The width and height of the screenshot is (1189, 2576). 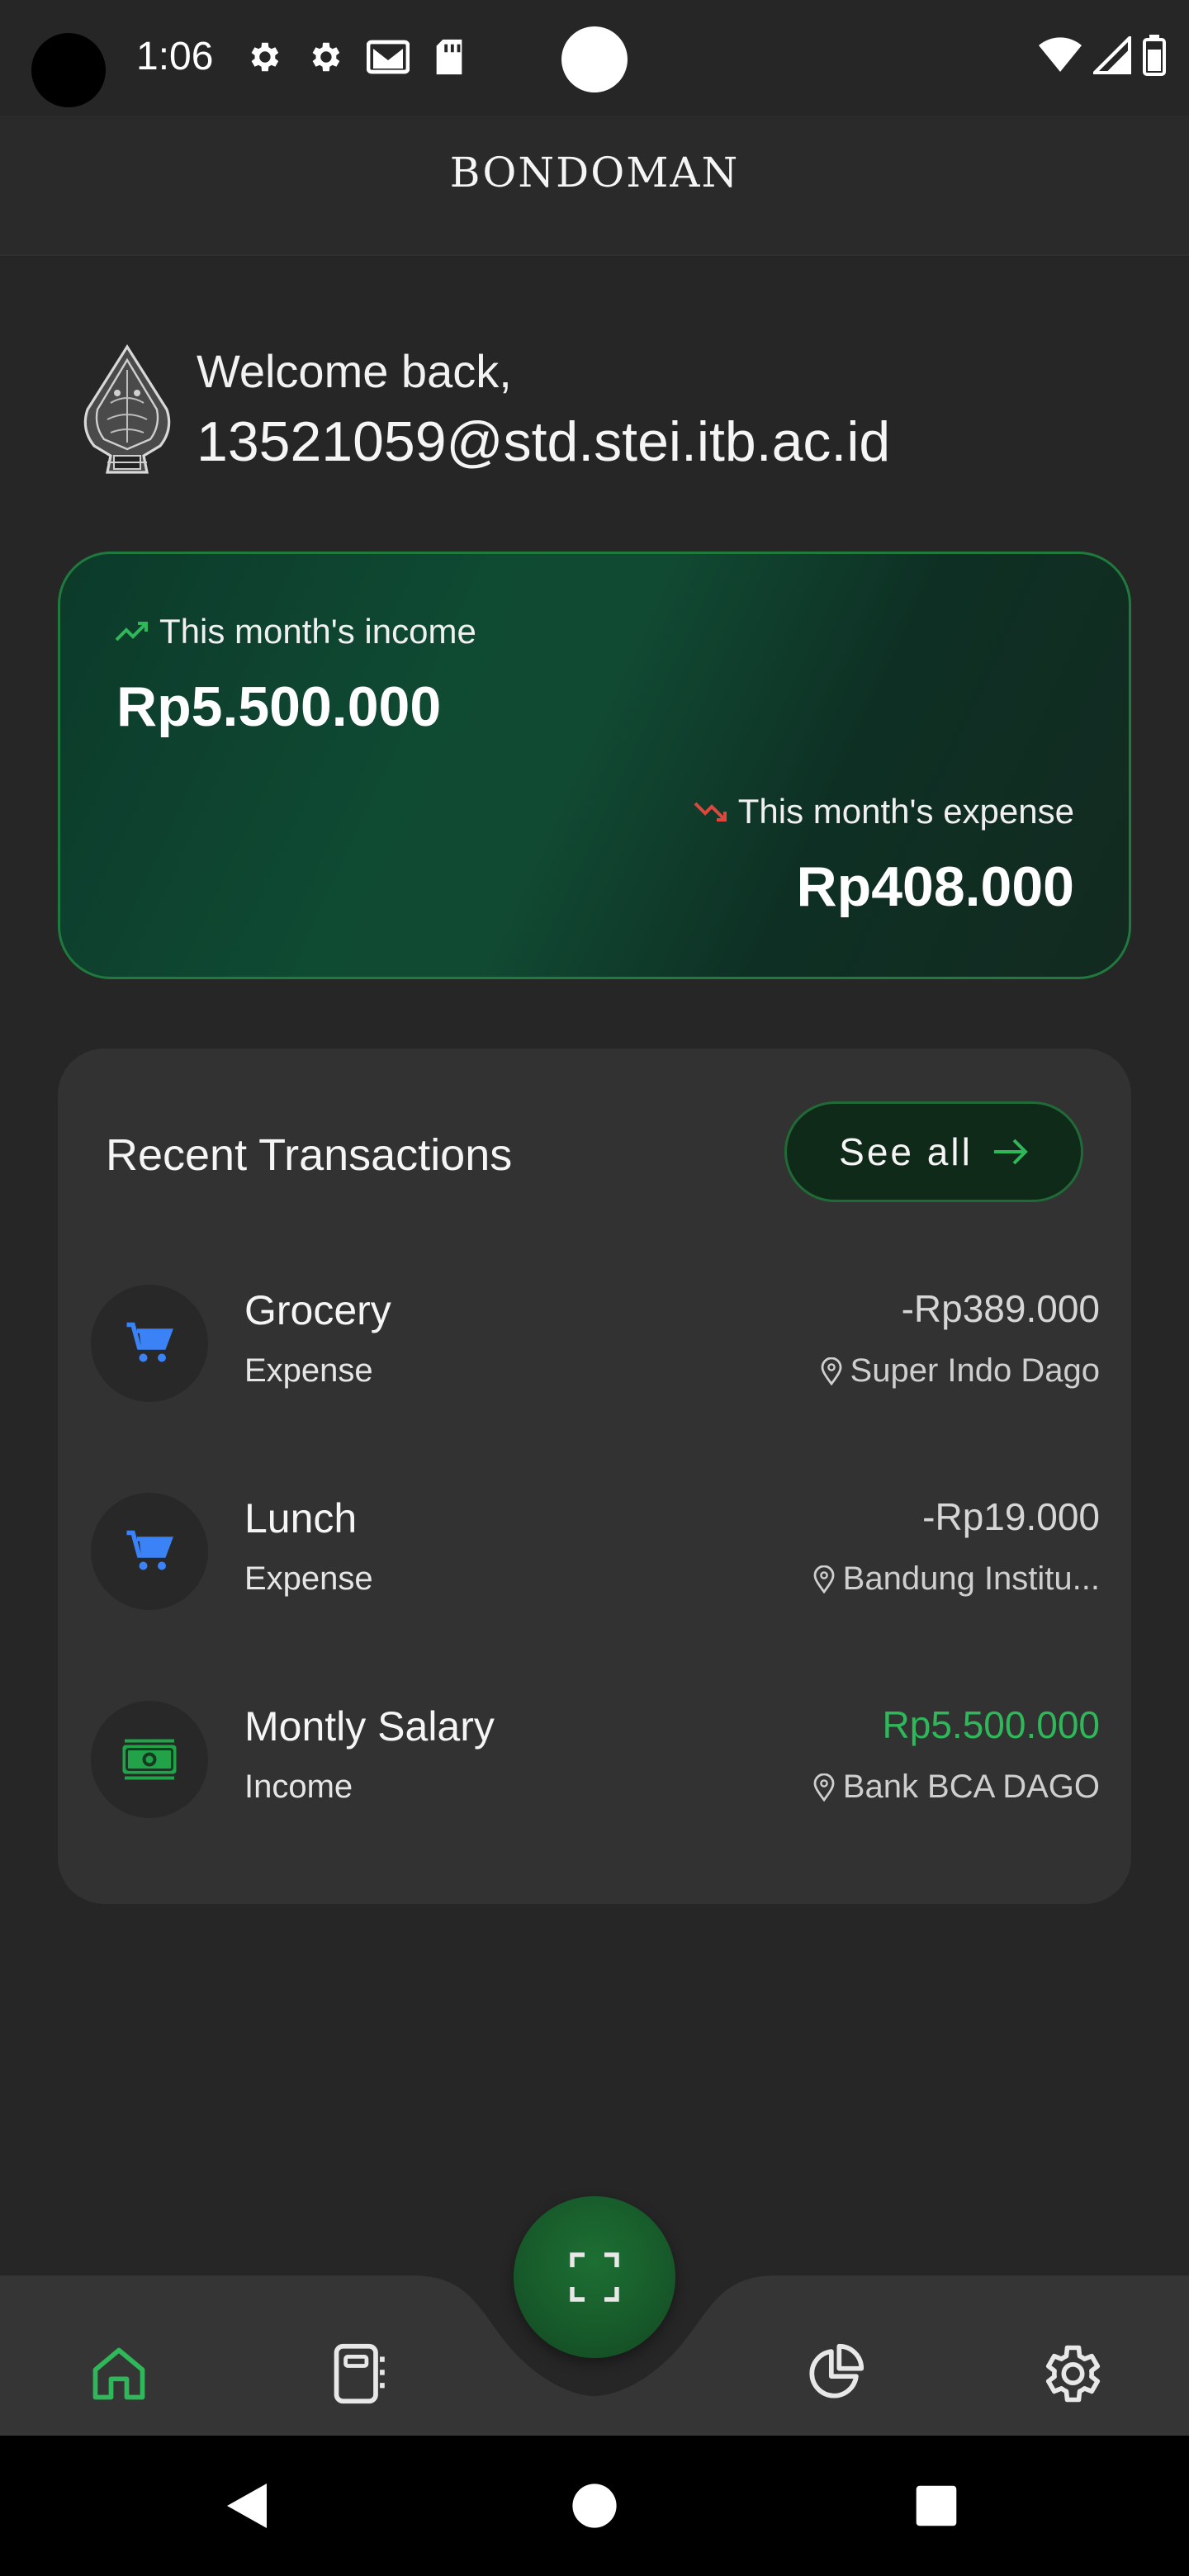 I want to click on status-bar: 1:06, so click(x=594, y=58).